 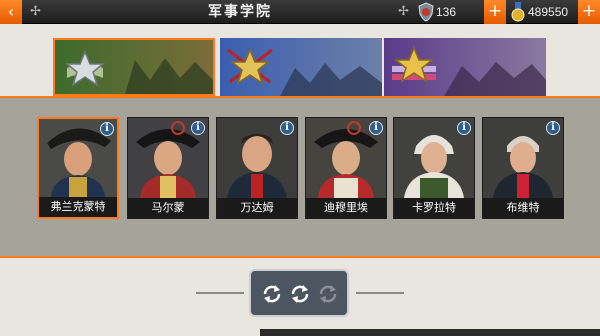 What do you see at coordinates (78, 168) in the screenshot?
I see `general-card: i 弗兰克蒙特` at bounding box center [78, 168].